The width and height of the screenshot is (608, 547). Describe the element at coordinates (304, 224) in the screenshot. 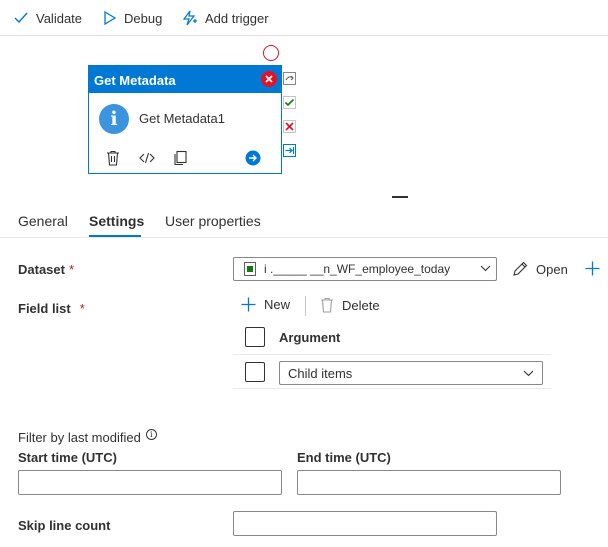

I see `properties-tabs: General Settings User properties` at that location.